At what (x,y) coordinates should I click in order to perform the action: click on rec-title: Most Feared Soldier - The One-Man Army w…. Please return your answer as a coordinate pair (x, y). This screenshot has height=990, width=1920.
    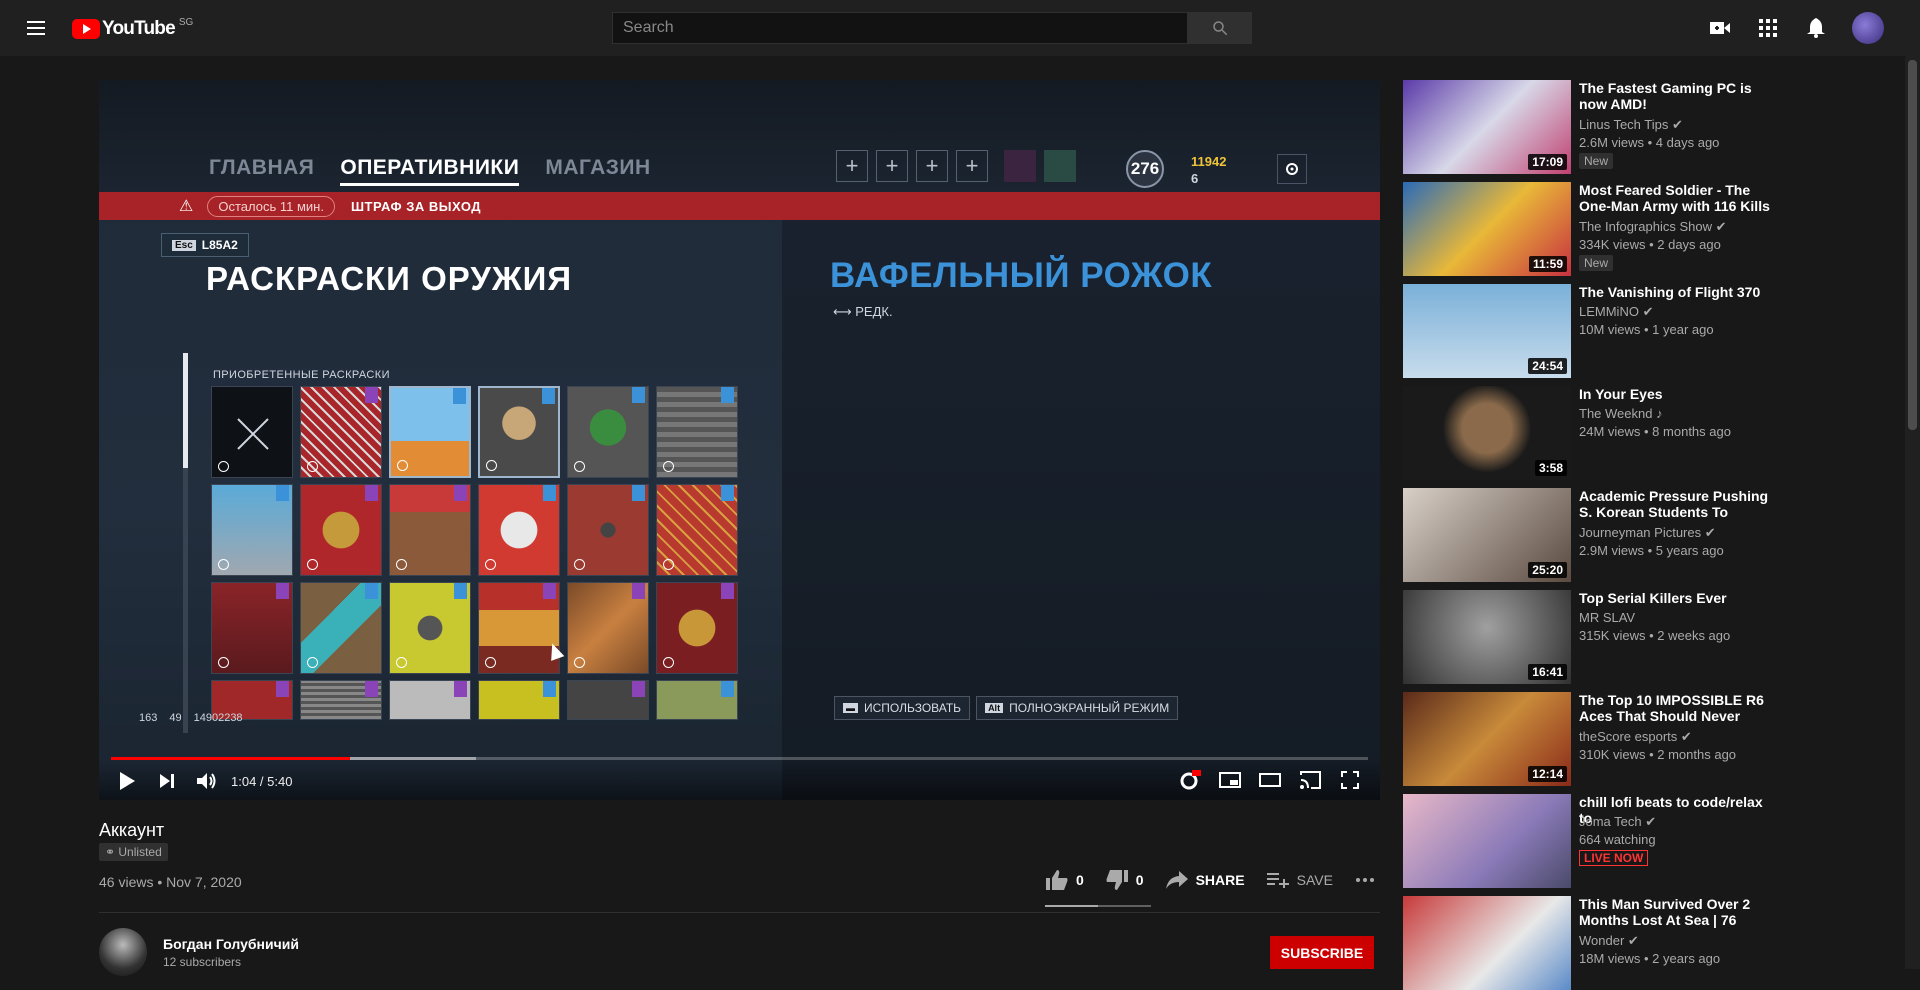
    Looking at the image, I should click on (1679, 198).